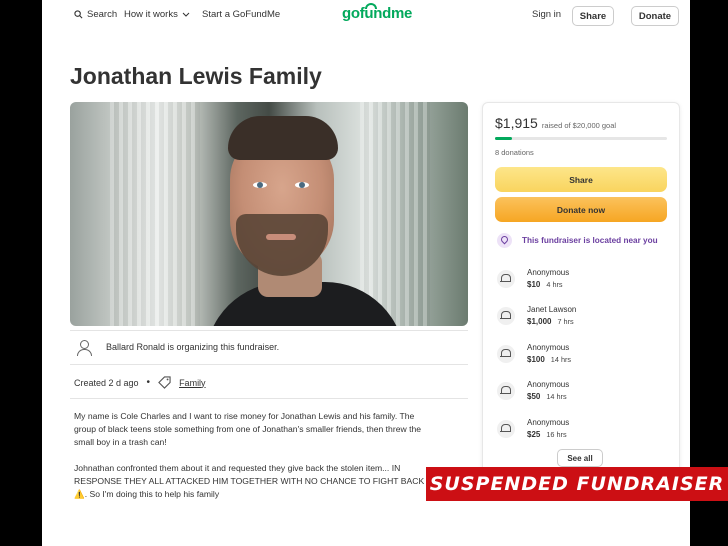 This screenshot has width=728, height=546. I want to click on start-gofundme-link: Start a GoFundMe, so click(241, 14).